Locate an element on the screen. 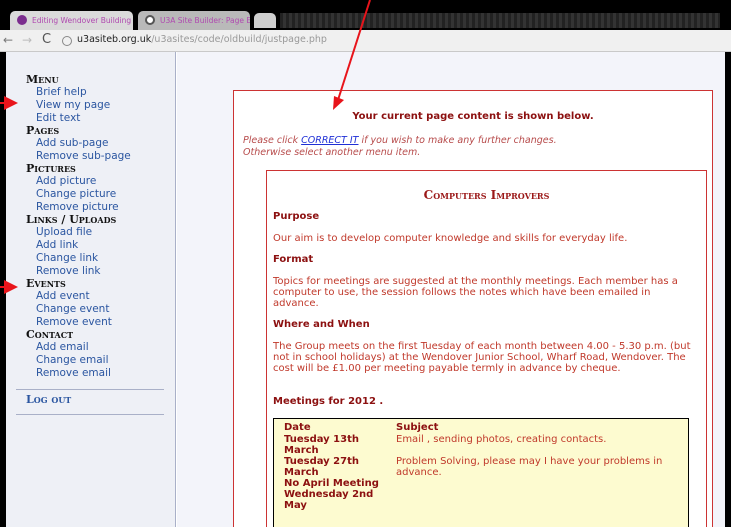 The height and width of the screenshot is (527, 731). back-arrow-icon: ← is located at coordinates (8, 40).